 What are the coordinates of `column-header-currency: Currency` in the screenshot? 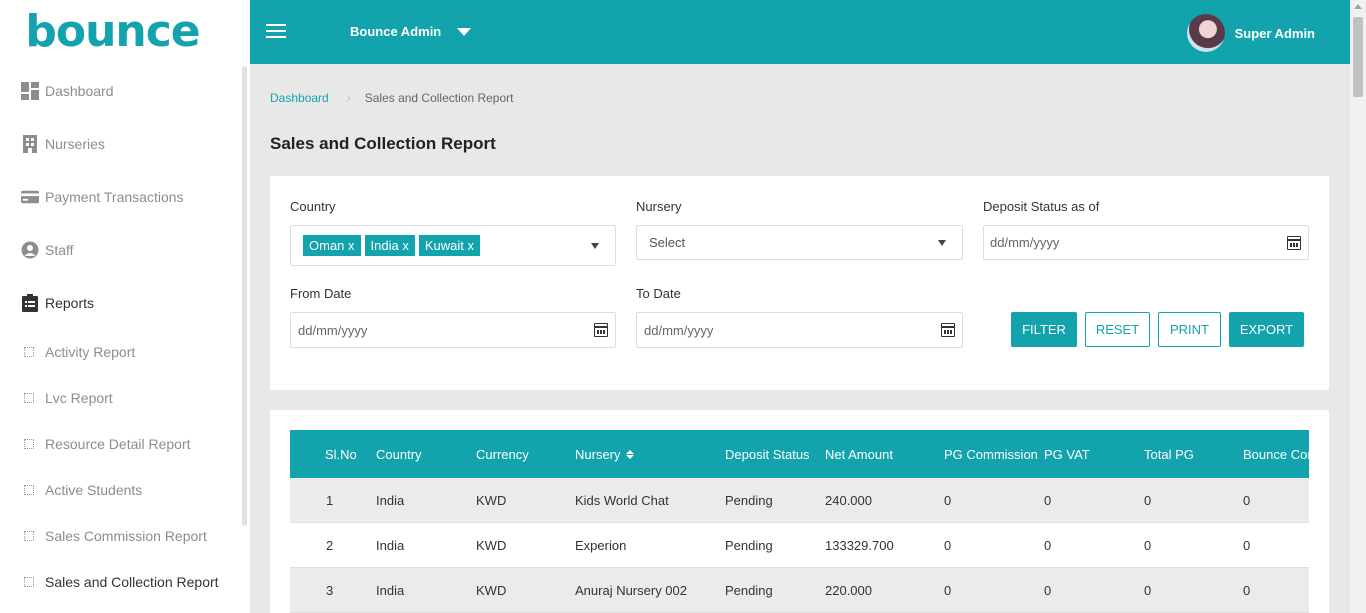 It's located at (502, 454).